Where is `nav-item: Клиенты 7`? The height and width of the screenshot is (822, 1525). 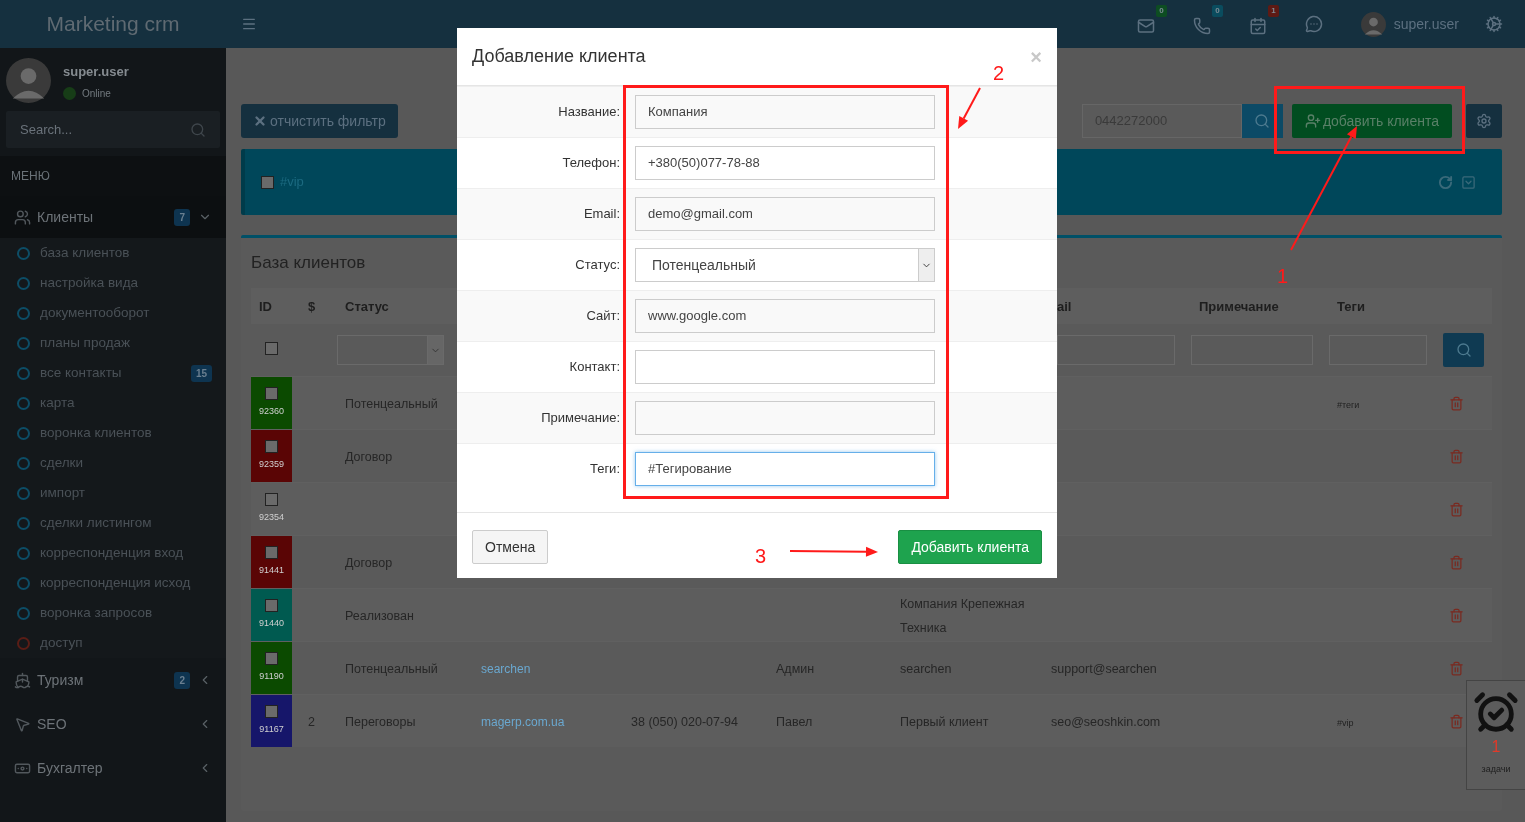 nav-item: Клиенты 7 is located at coordinates (113, 217).